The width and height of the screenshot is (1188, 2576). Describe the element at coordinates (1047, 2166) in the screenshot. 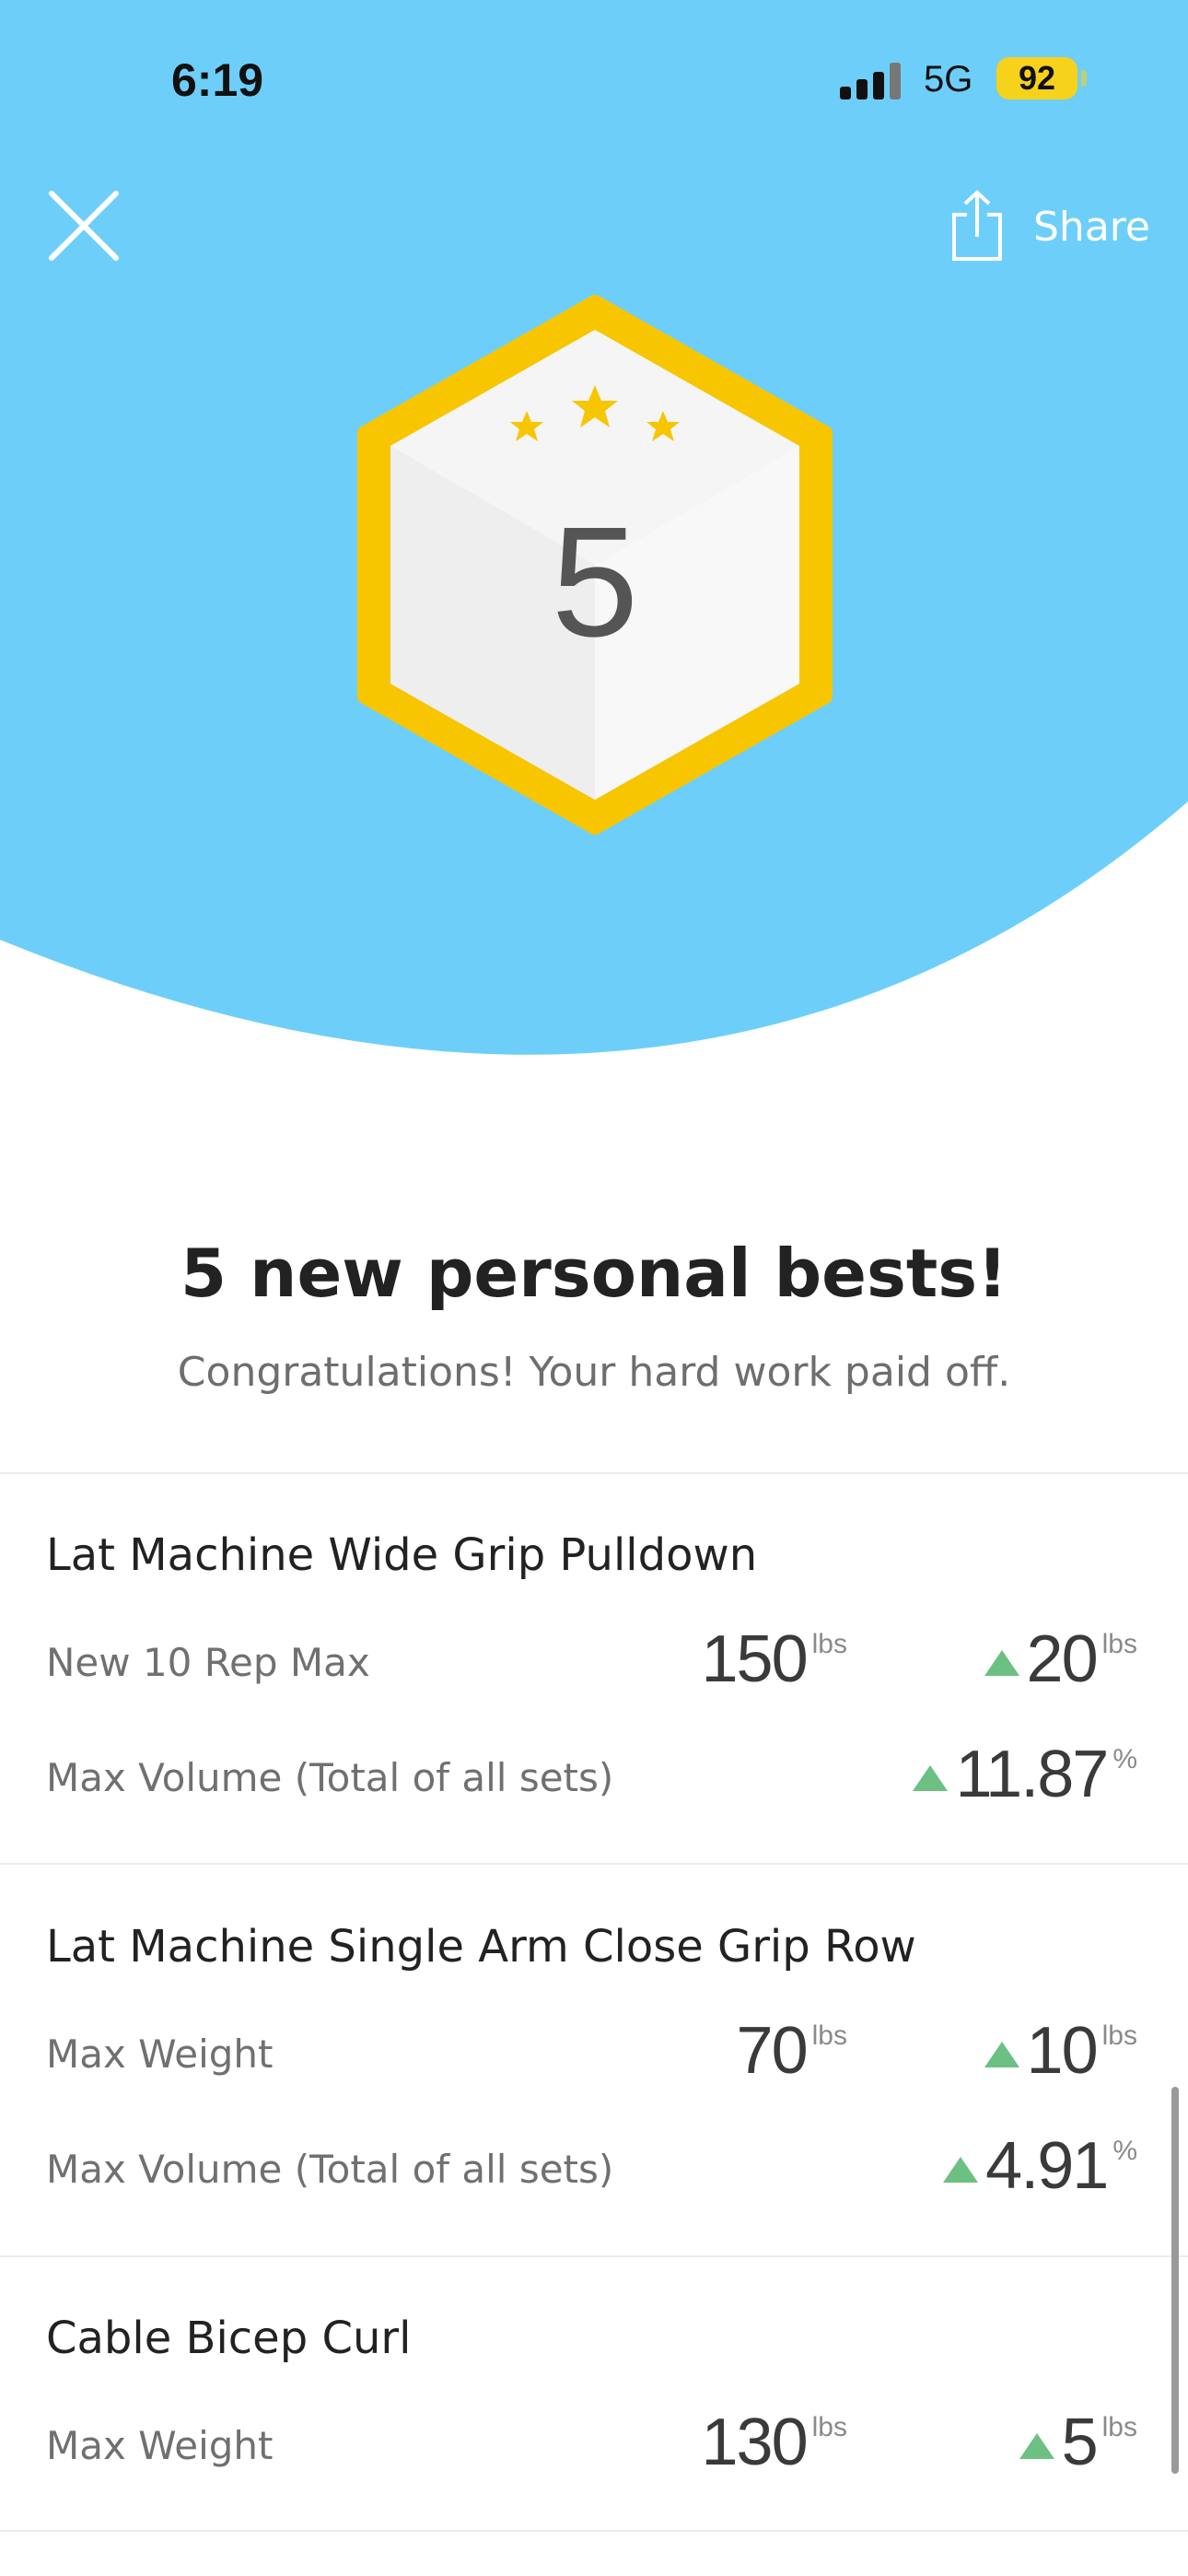

I see `change-number: 4.91` at that location.